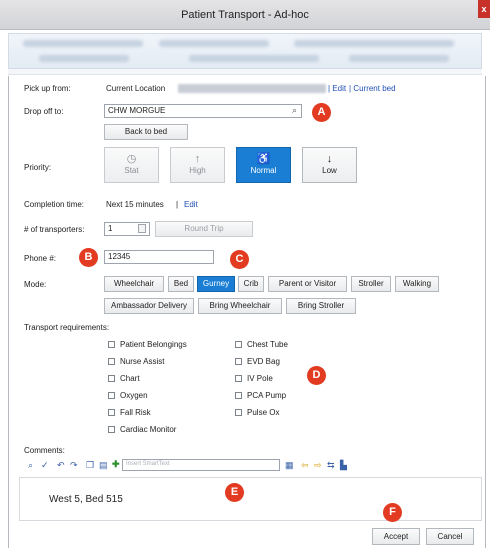  What do you see at coordinates (321, 306) in the screenshot?
I see `mode-bring-stroller-button: Bring Stroller` at bounding box center [321, 306].